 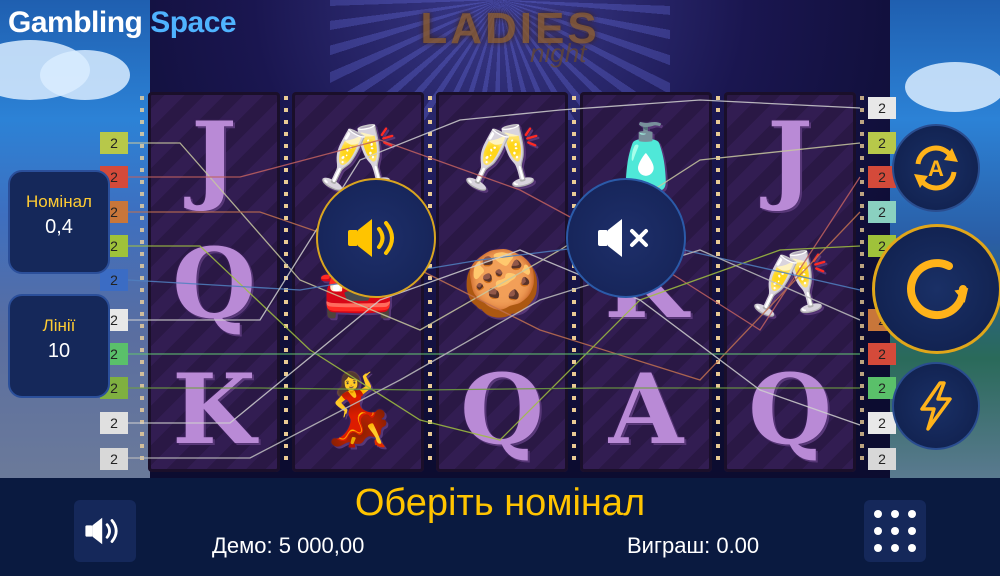 I want to click on svg-text: A, so click(x=936, y=168).